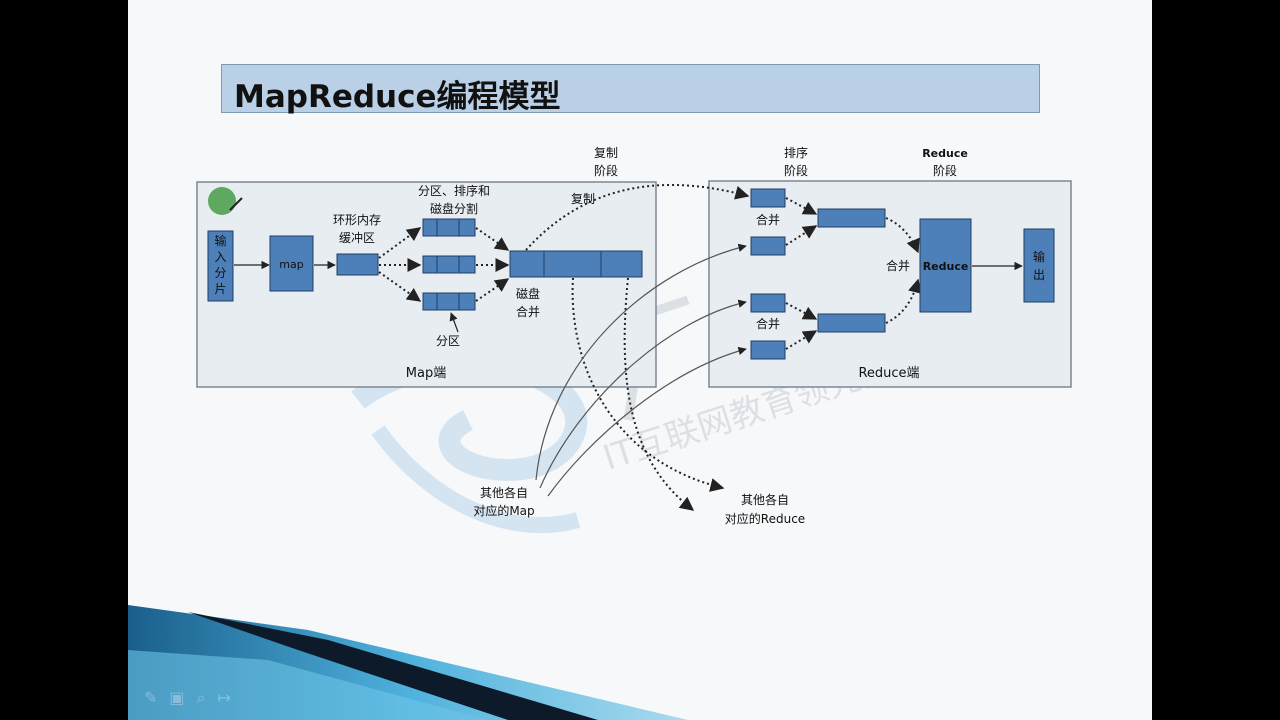  What do you see at coordinates (945, 153) in the screenshot?
I see `reduce-stage-label-1: Reduce` at bounding box center [945, 153].